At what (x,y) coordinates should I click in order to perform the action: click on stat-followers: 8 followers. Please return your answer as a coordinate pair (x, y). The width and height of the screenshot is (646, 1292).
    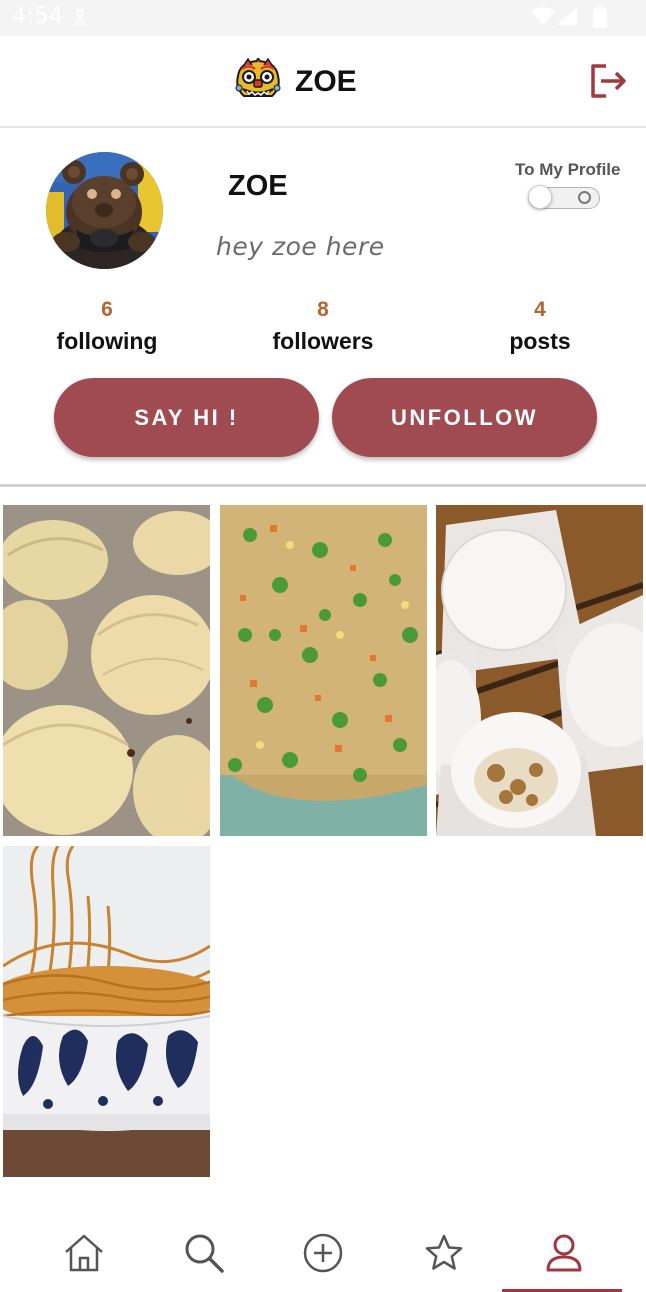
    Looking at the image, I should click on (323, 326).